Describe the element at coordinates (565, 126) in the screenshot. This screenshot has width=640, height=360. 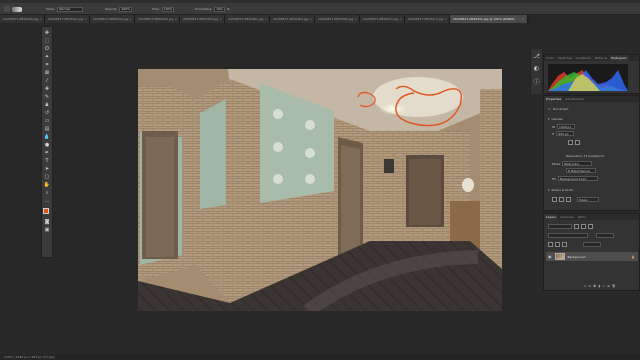
I see `width-field: 1440 px` at that location.